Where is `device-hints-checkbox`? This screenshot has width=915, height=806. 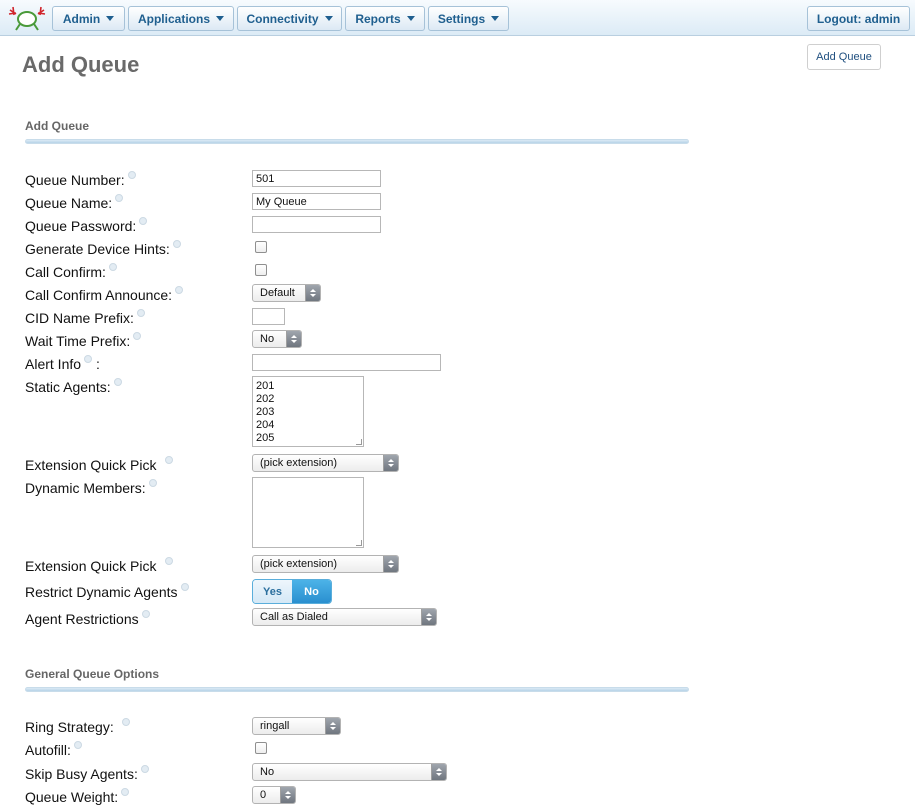
device-hints-checkbox is located at coordinates (261, 247).